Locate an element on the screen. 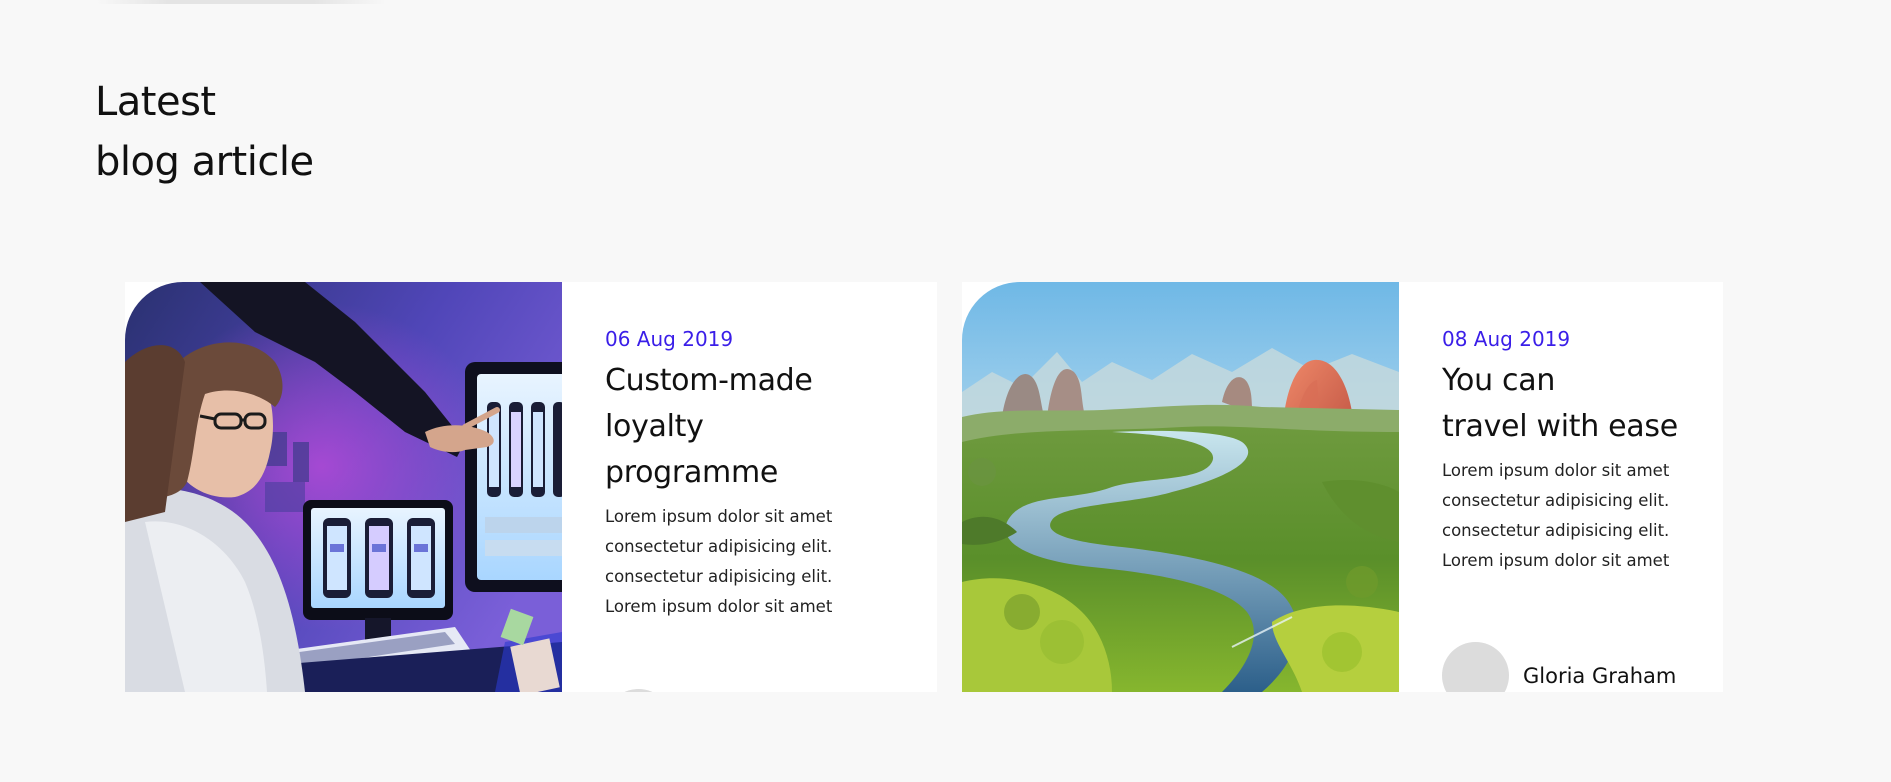 The height and width of the screenshot is (782, 1891). section-title-line-1: Latest is located at coordinates (155, 102).